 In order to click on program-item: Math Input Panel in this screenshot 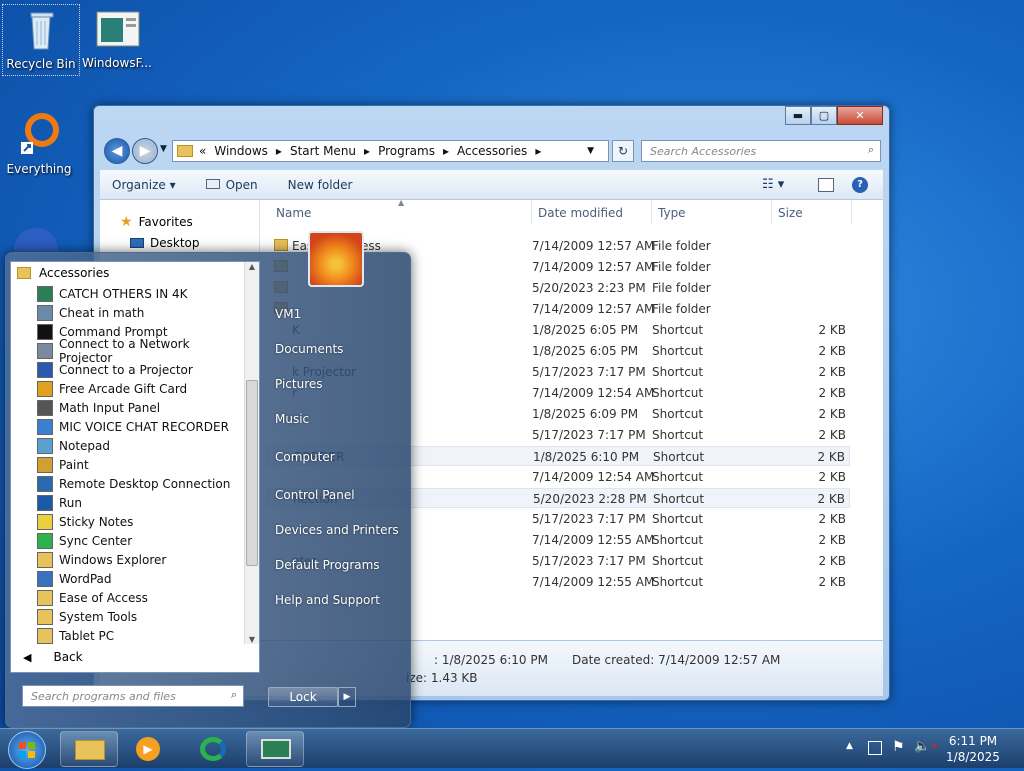, I will do `click(126, 407)`.